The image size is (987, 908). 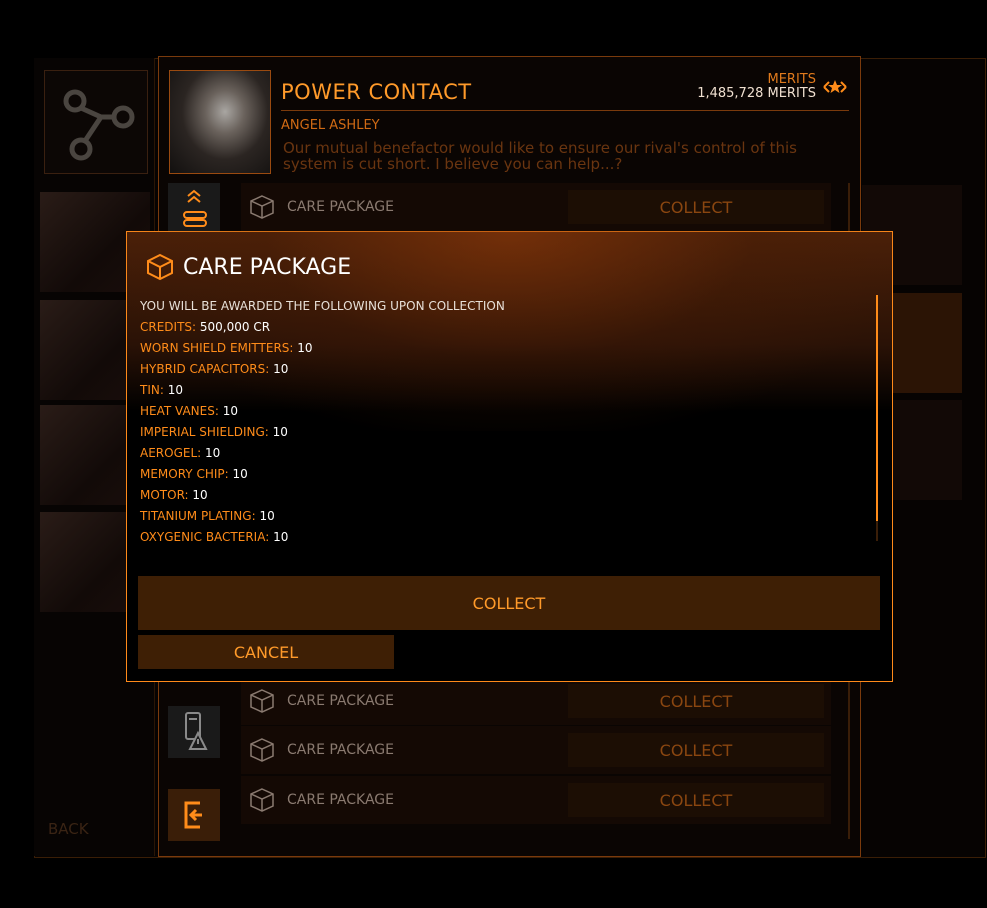 I want to click on reward-item: AEROGEL: 10, so click(x=180, y=453).